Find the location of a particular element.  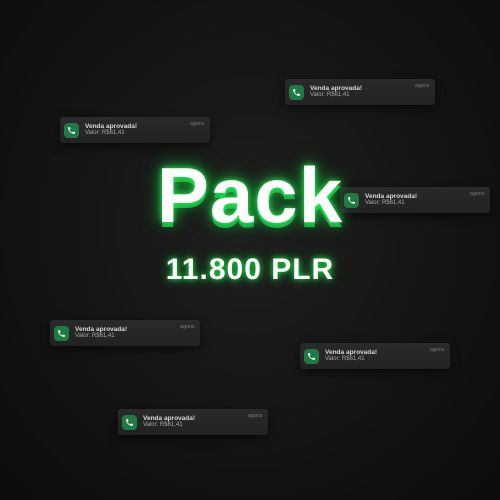

headline: Pack is located at coordinates (250, 195).